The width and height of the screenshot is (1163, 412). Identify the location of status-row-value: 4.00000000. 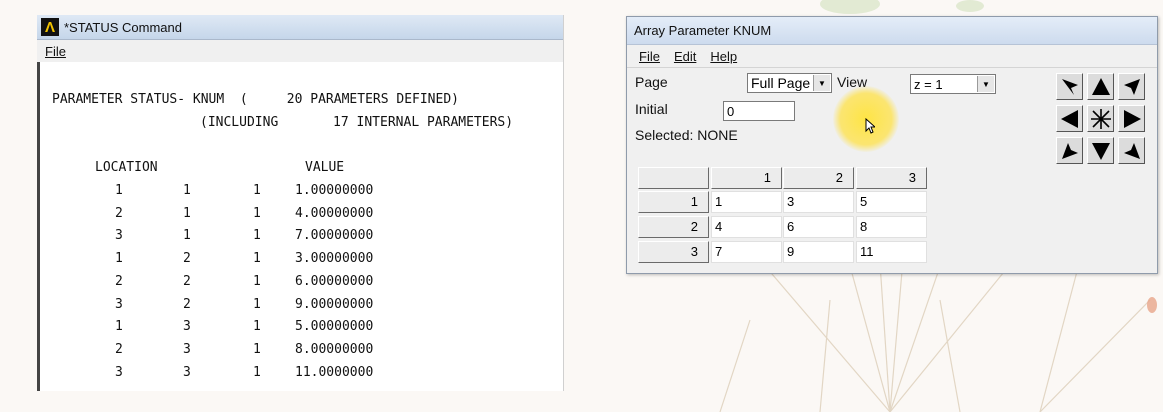
(334, 213).